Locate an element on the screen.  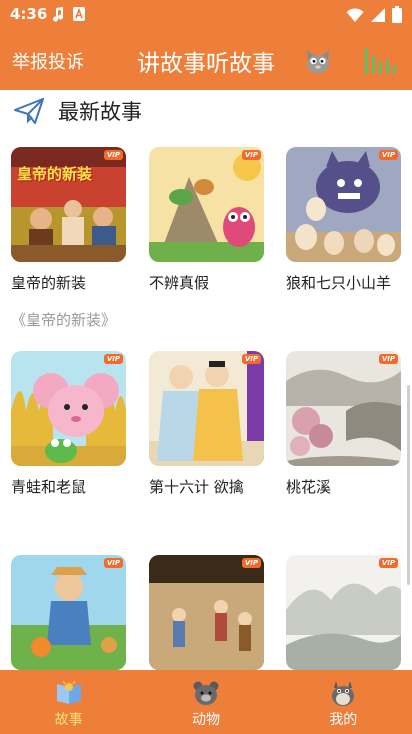
equalizer-icon is located at coordinates (380, 60).